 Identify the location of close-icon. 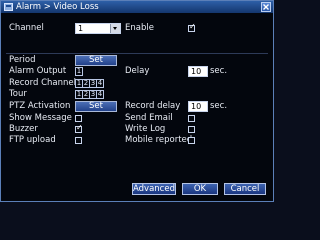
(266, 7).